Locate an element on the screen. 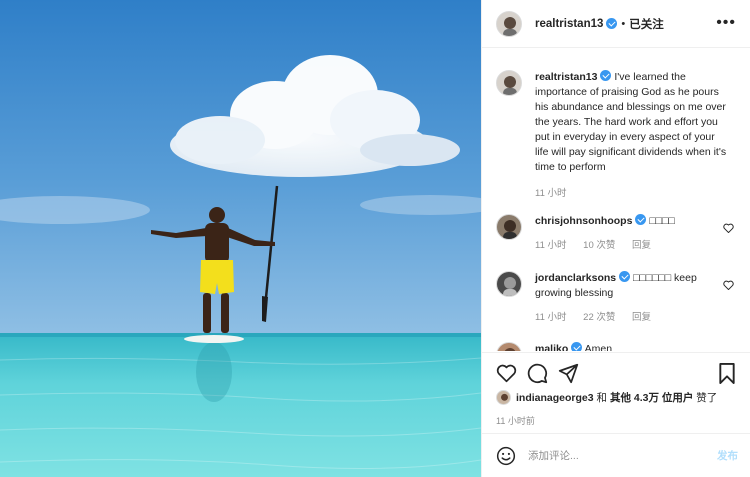  comment-text-block: chrisjohnsonhoops □□□□ is located at coordinates (632, 221).